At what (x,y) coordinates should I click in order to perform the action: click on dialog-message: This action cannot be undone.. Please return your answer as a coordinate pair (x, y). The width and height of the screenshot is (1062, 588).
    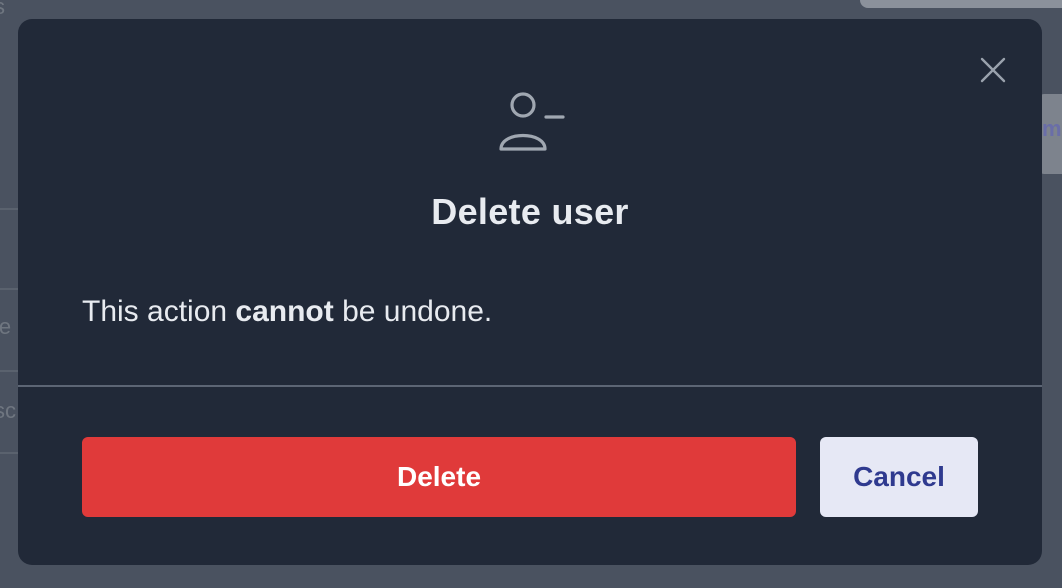
    Looking at the image, I should click on (287, 312).